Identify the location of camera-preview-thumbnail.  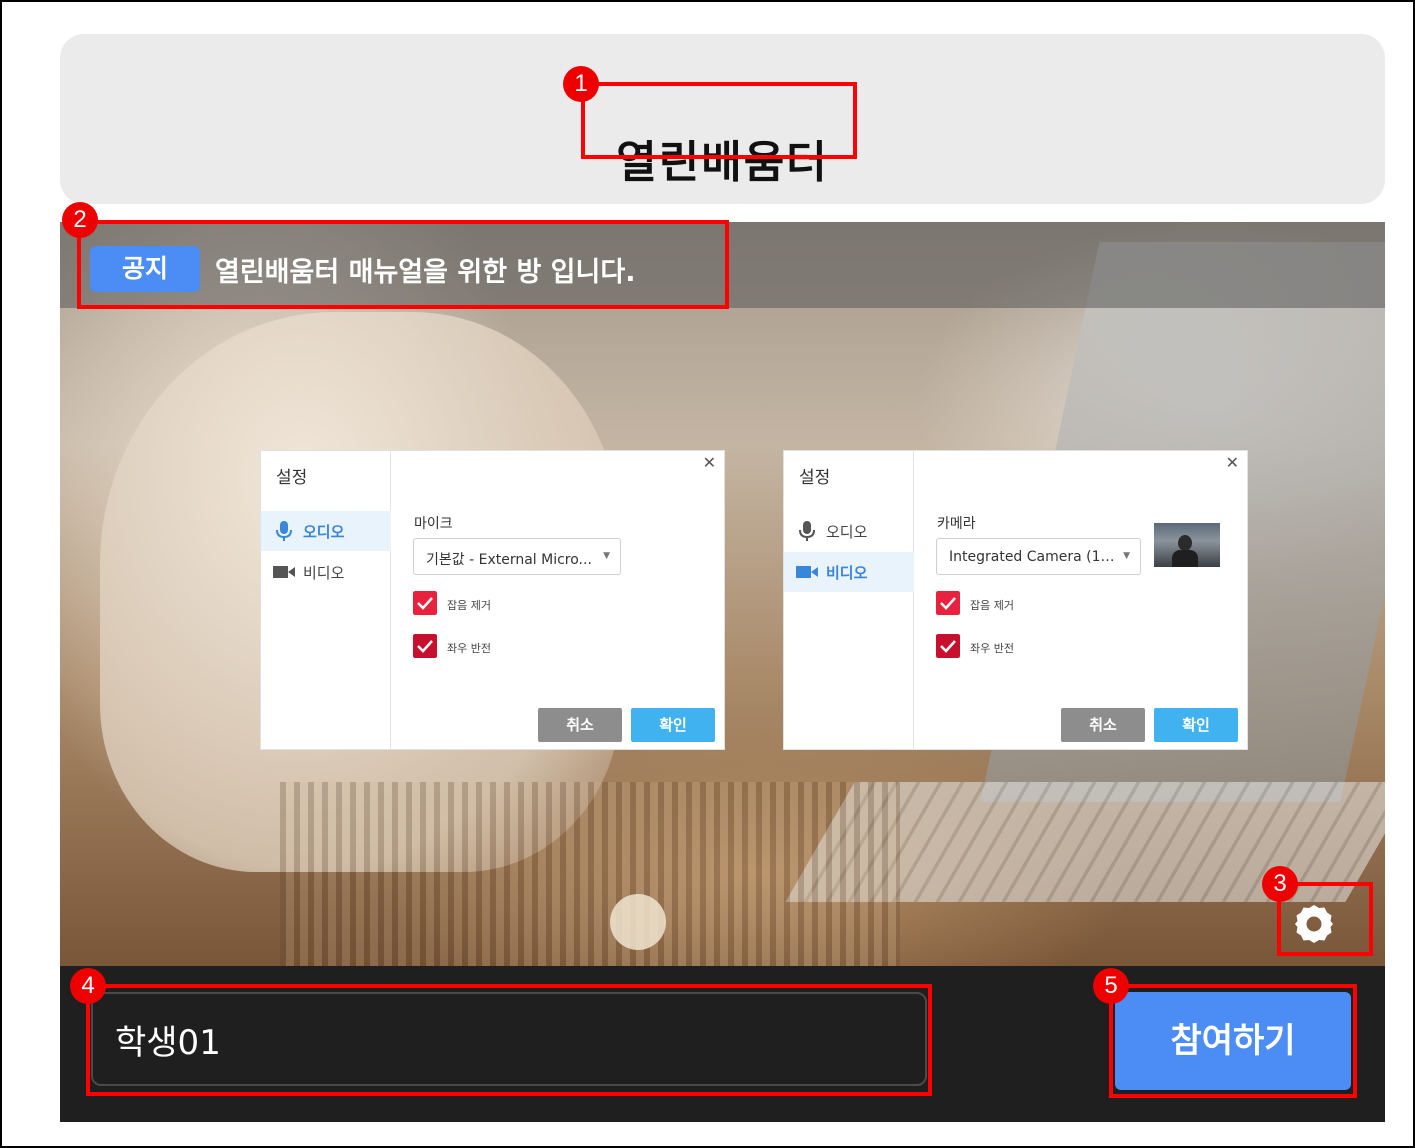
(1187, 545).